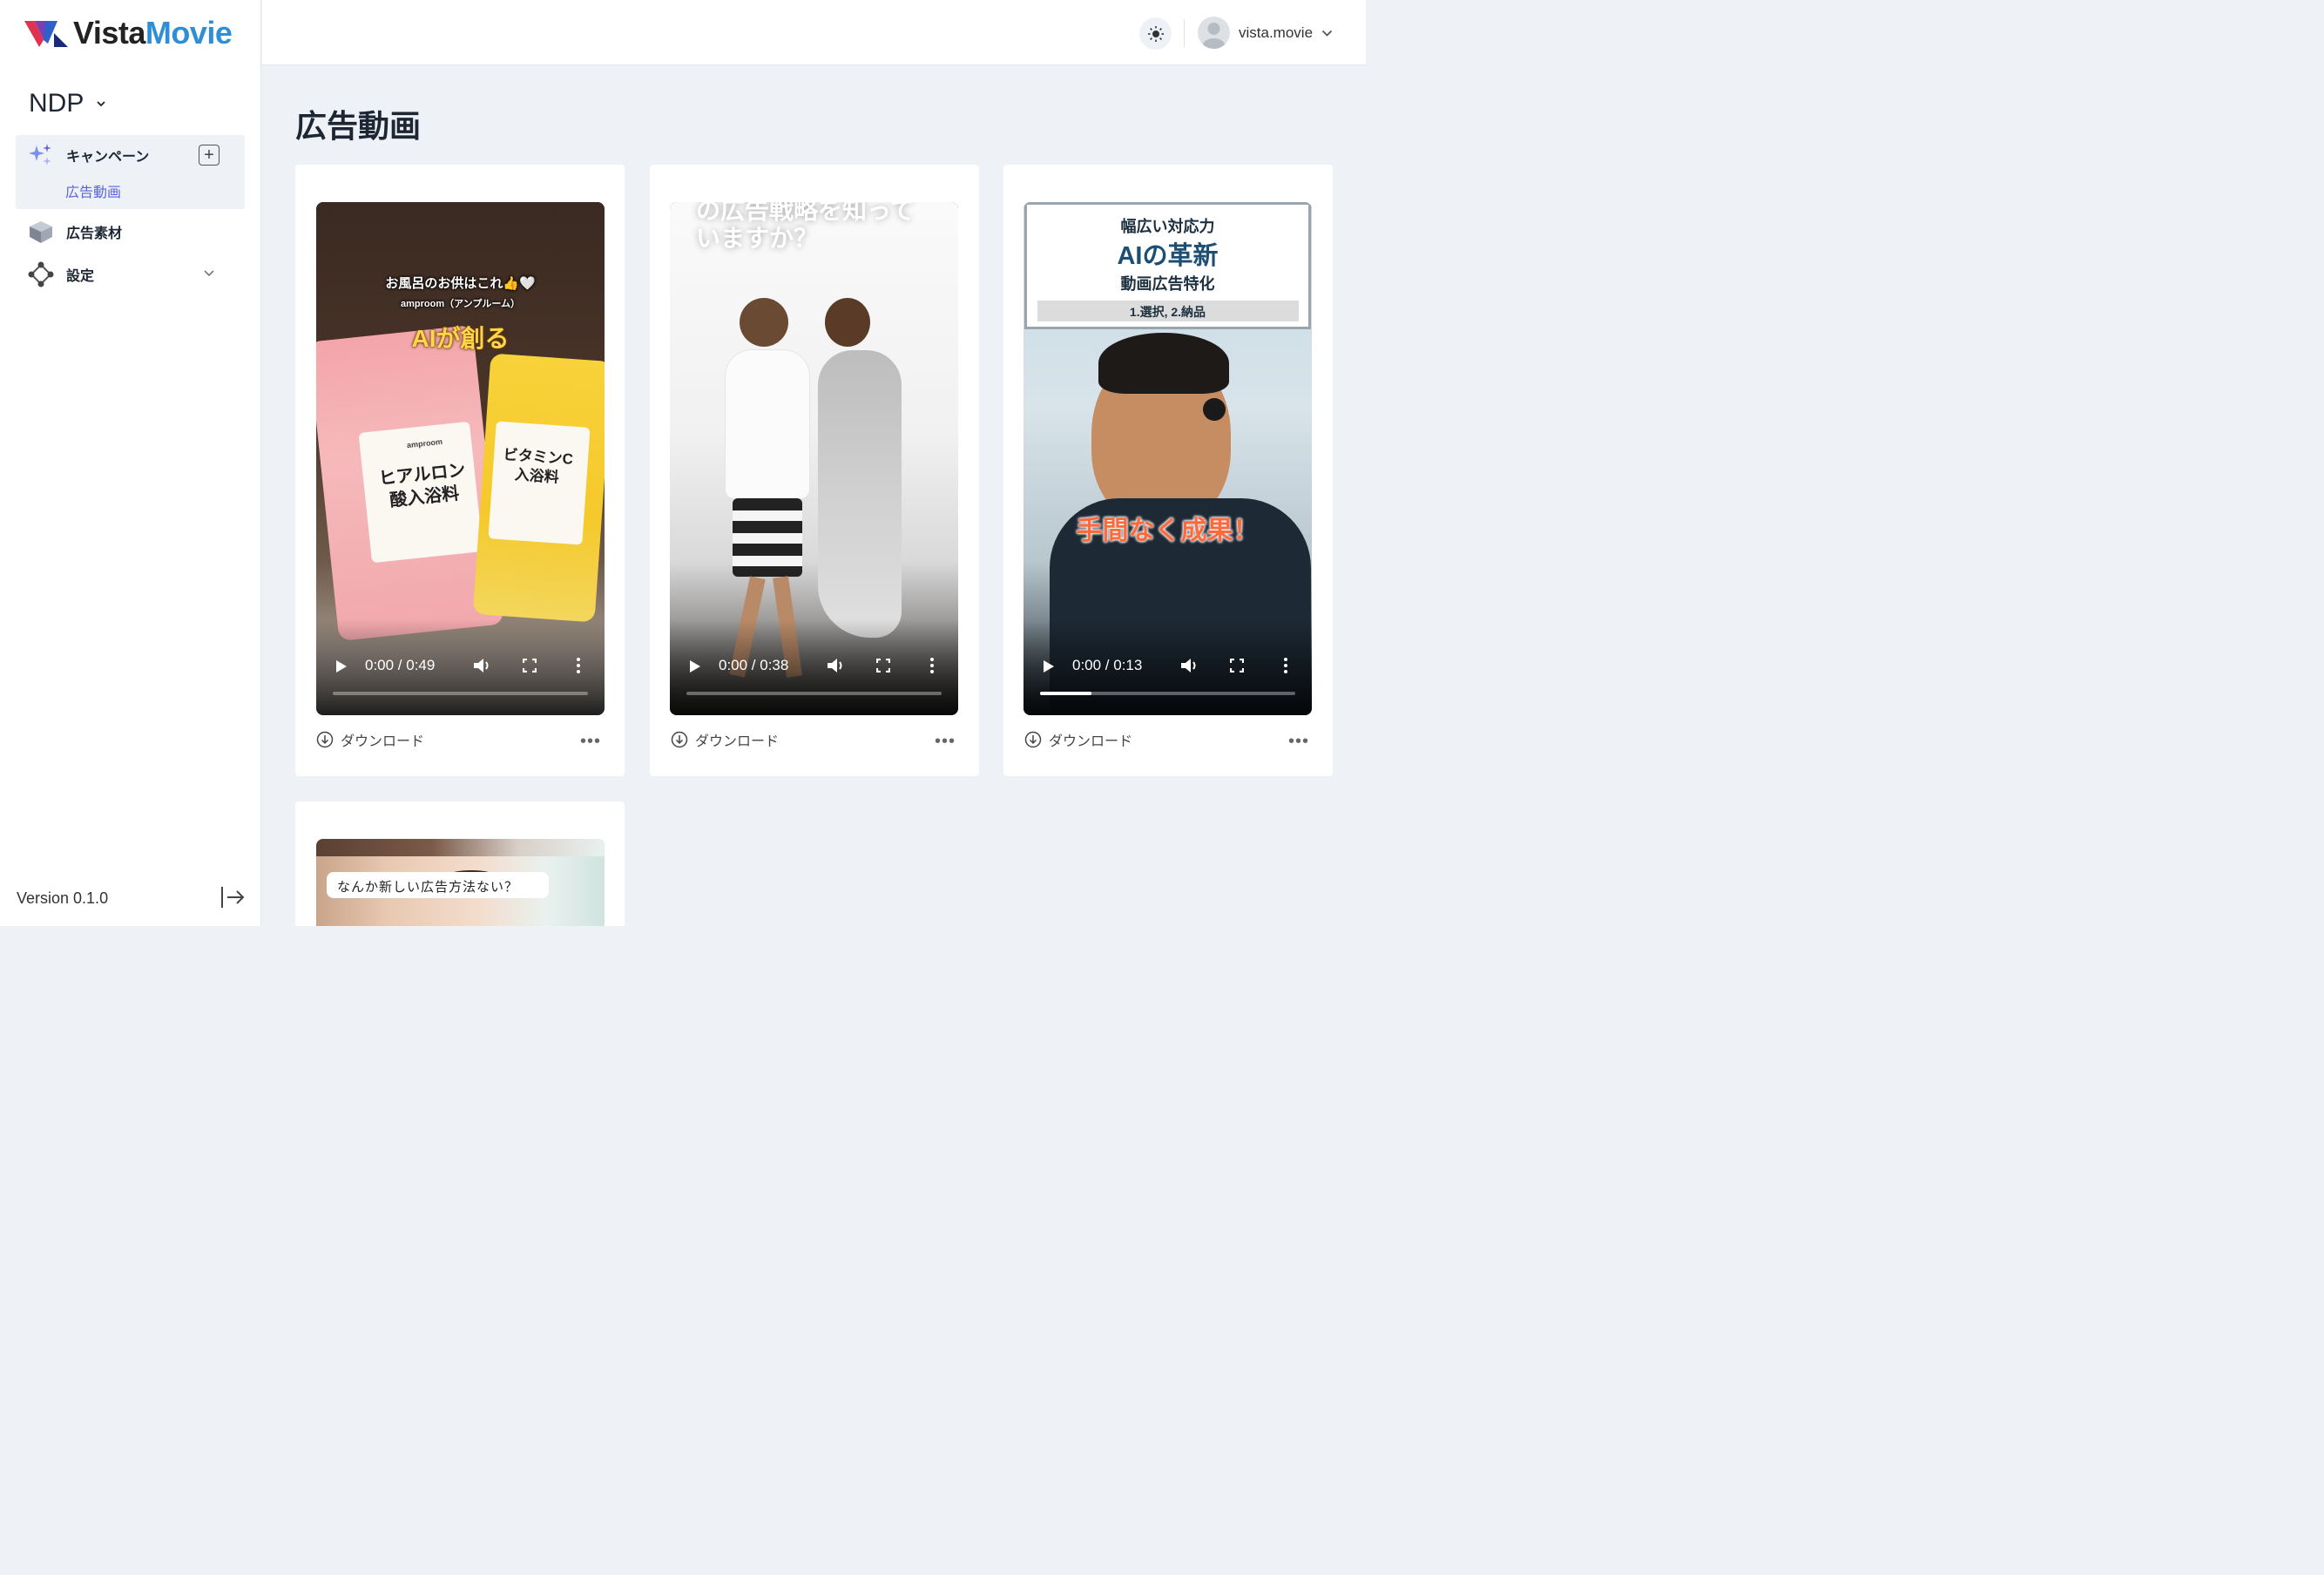  What do you see at coordinates (1184, 33) in the screenshot?
I see `header-divider` at bounding box center [1184, 33].